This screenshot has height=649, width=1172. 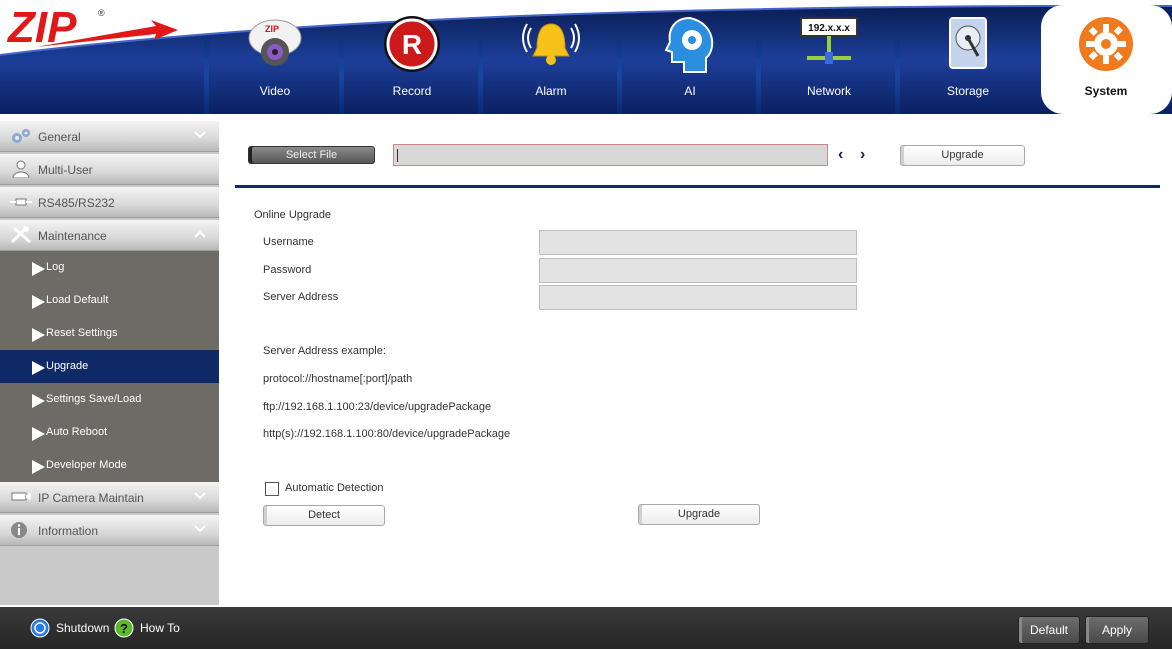 What do you see at coordinates (828, 91) in the screenshot?
I see `tab-network-label: Network` at bounding box center [828, 91].